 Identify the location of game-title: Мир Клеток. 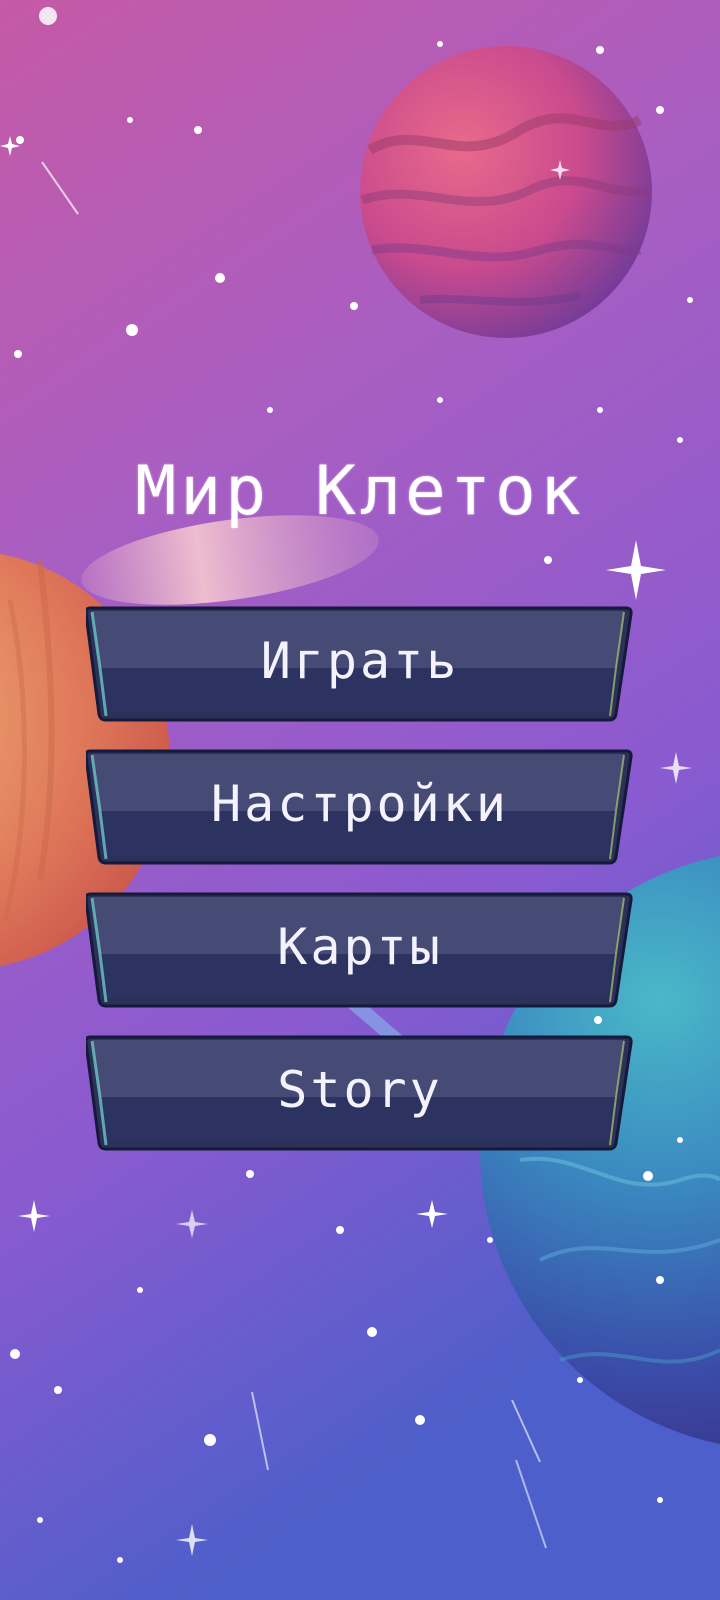
(360, 491).